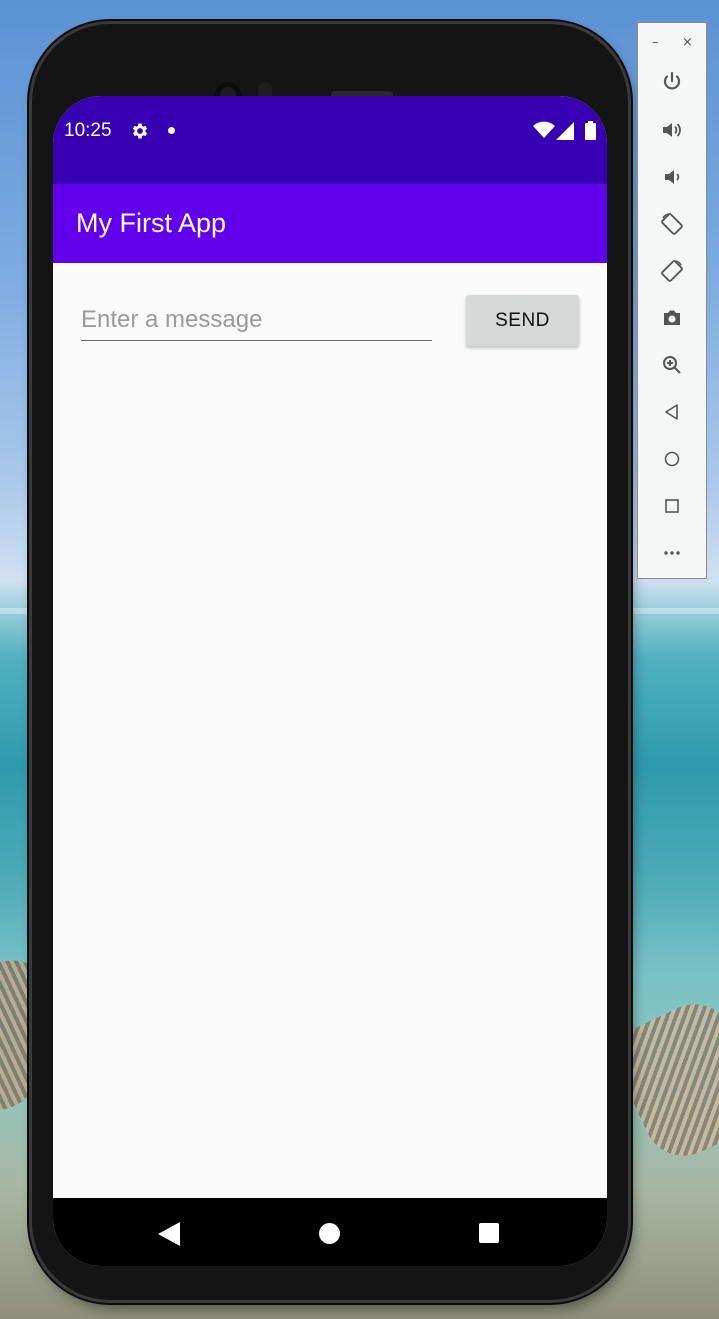 The image size is (719, 1319). Describe the element at coordinates (672, 130) in the screenshot. I see `volume-up-icon` at that location.